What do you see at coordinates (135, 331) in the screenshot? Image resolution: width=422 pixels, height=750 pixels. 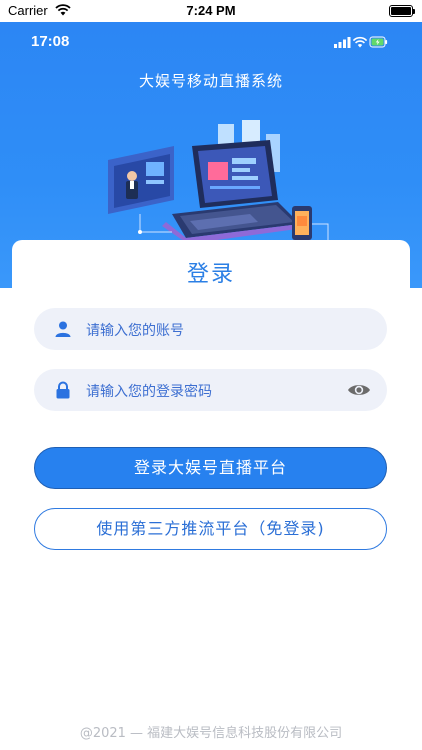 I see `account-placeholder: 请输入您的账号` at bounding box center [135, 331].